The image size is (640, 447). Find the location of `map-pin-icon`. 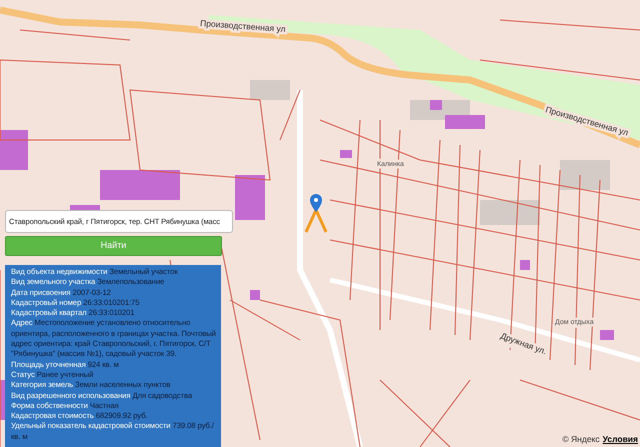

map-pin-icon is located at coordinates (316, 213).